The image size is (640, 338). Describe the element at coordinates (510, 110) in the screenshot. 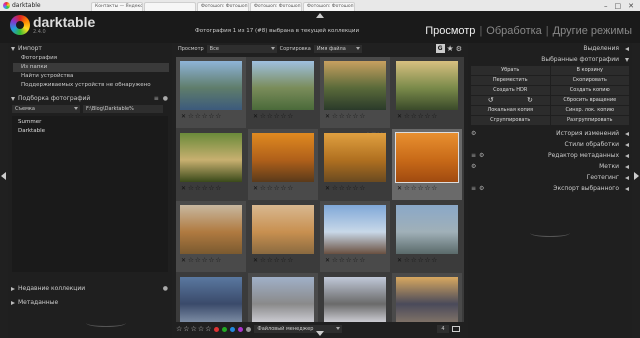

I see `local-copy-button: Локальная копия` at that location.